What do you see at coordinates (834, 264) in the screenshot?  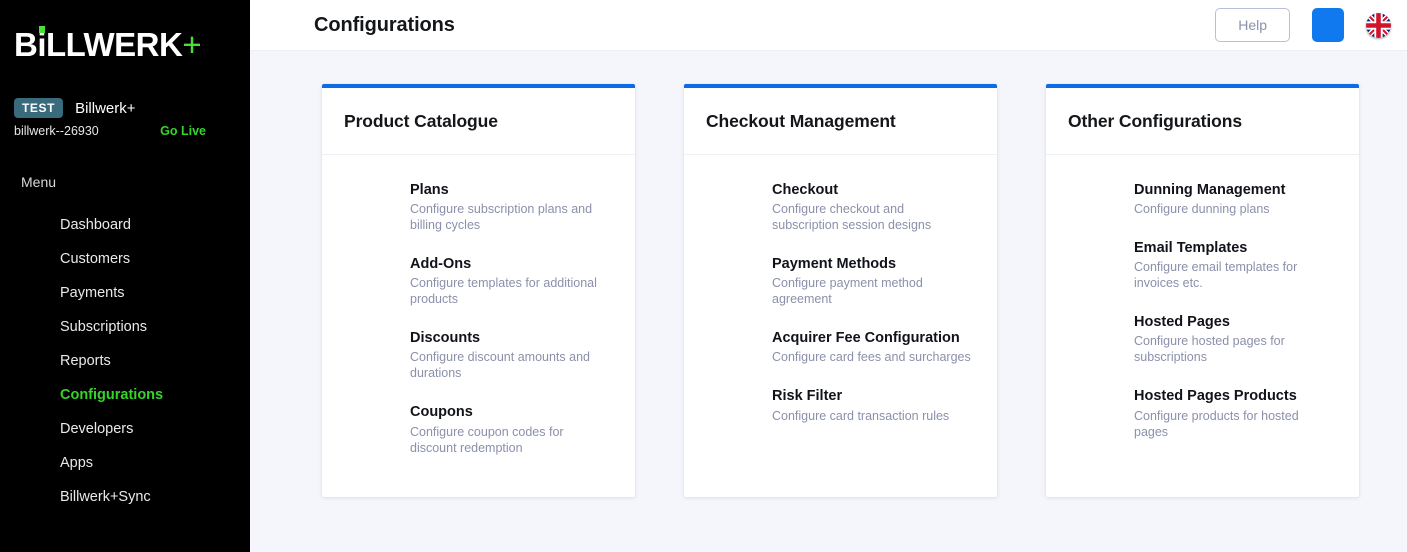 I see `item-title: Payment Methods` at bounding box center [834, 264].